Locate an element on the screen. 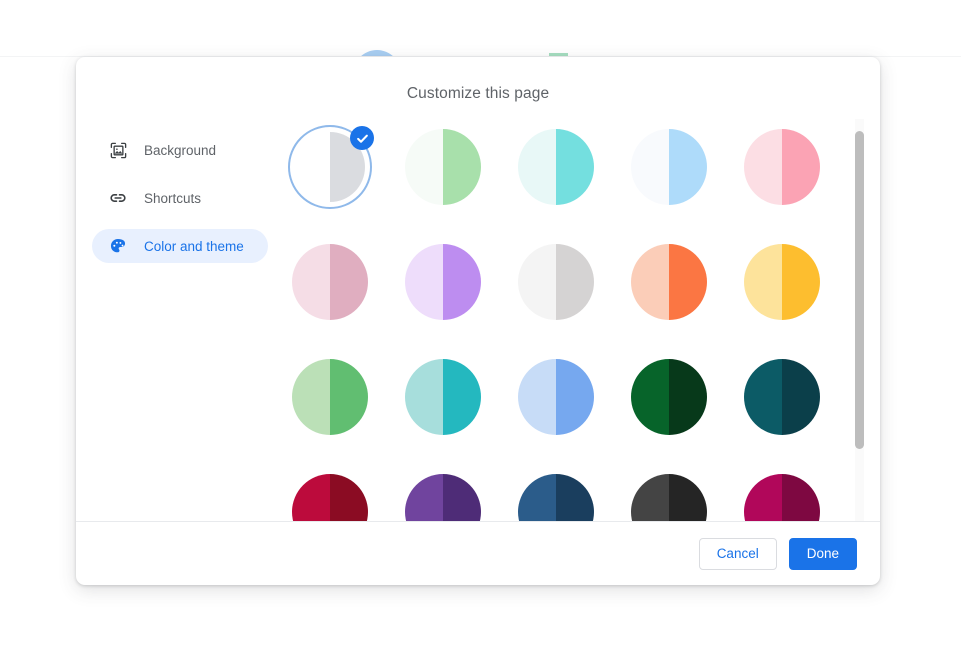  dialog-sidebar: Background Shortcuts Color and theme is located at coordinates (176, 205).